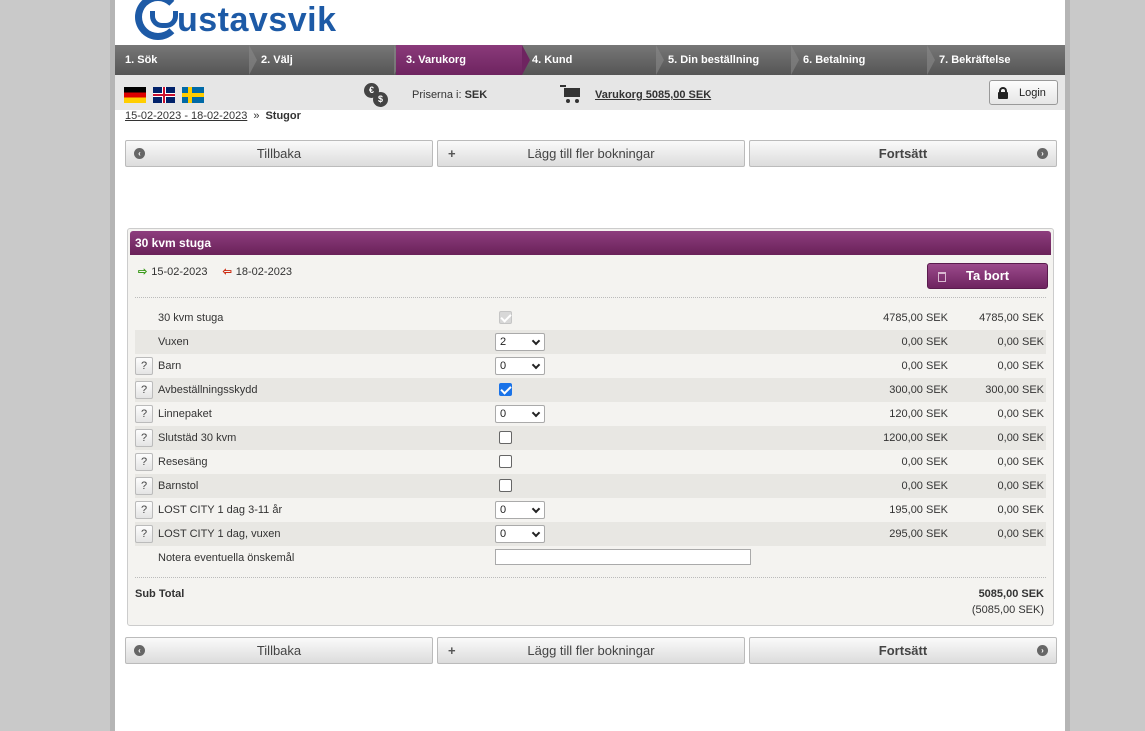 Image resolution: width=1145 pixels, height=731 pixels. What do you see at coordinates (728, 60) in the screenshot?
I see `step-5: 5. Din beställning` at bounding box center [728, 60].